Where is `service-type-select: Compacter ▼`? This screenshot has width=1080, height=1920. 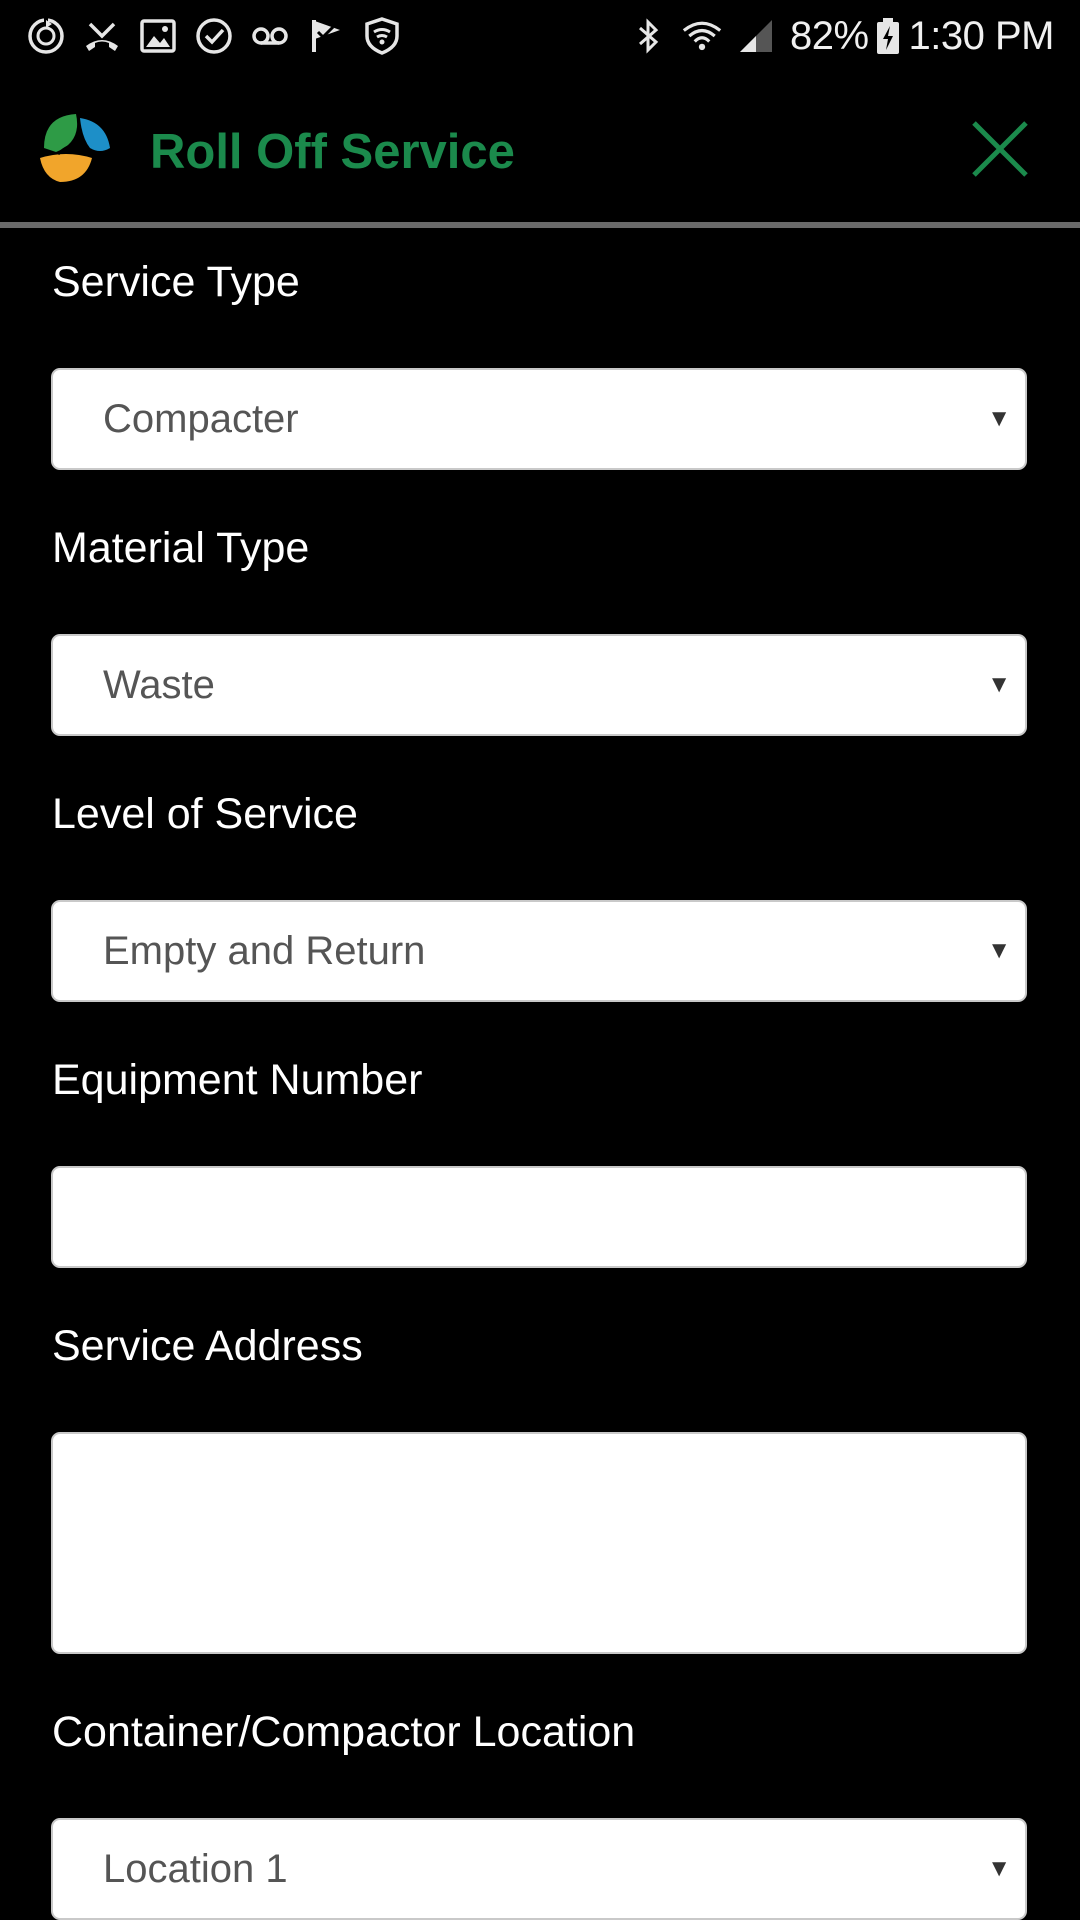
service-type-select: Compacter ▼ is located at coordinates (539, 419).